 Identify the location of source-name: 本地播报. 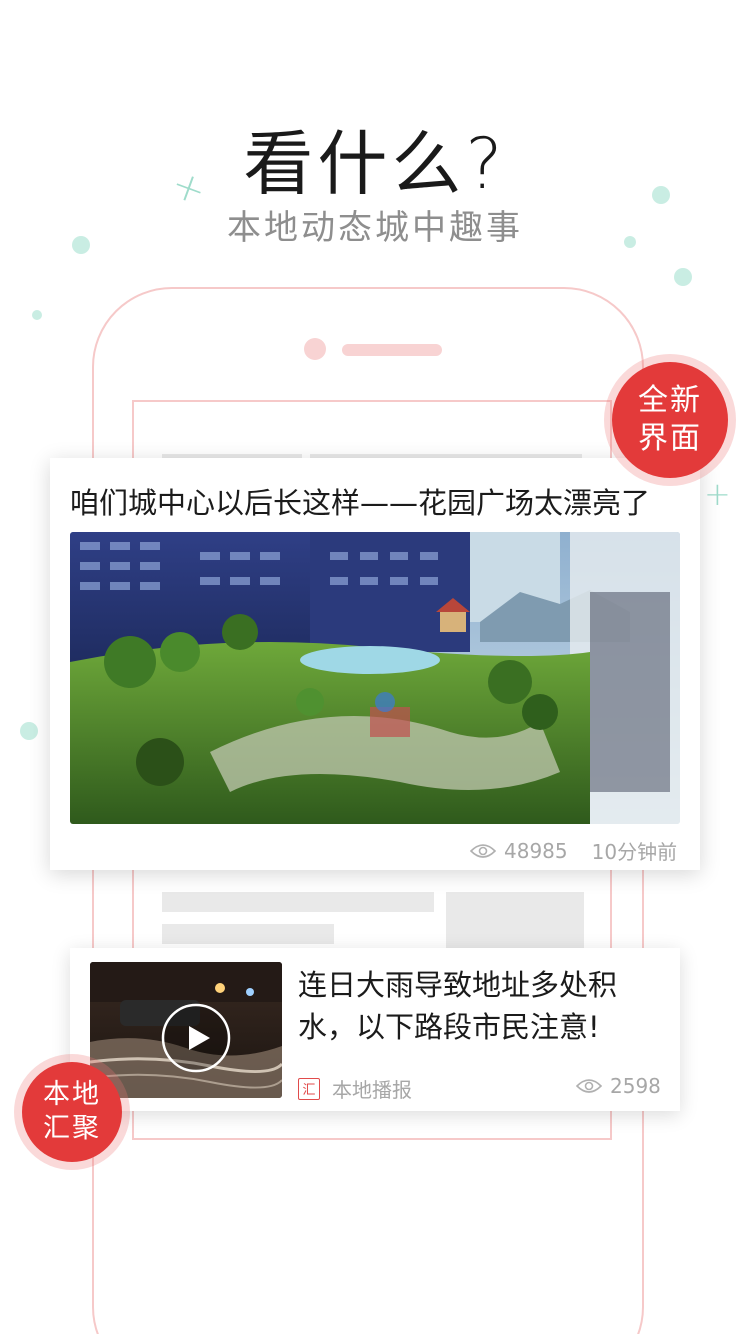
(372, 1090).